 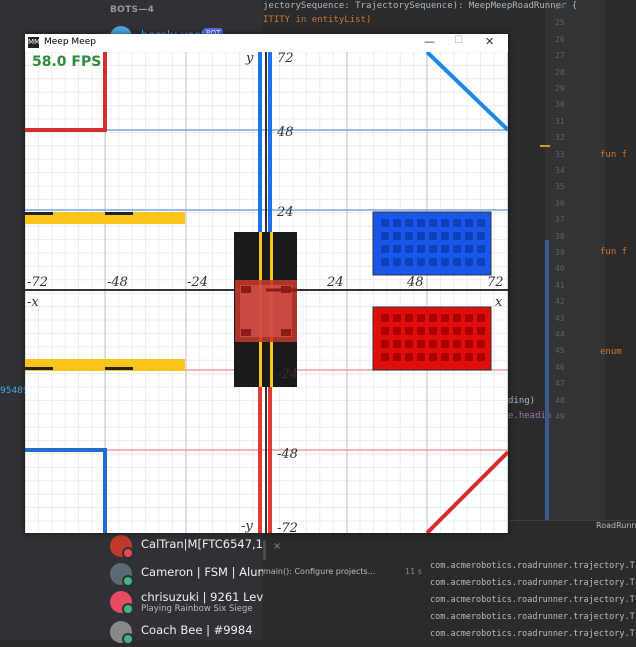 I want to click on line-number: 24, so click(x=560, y=6).